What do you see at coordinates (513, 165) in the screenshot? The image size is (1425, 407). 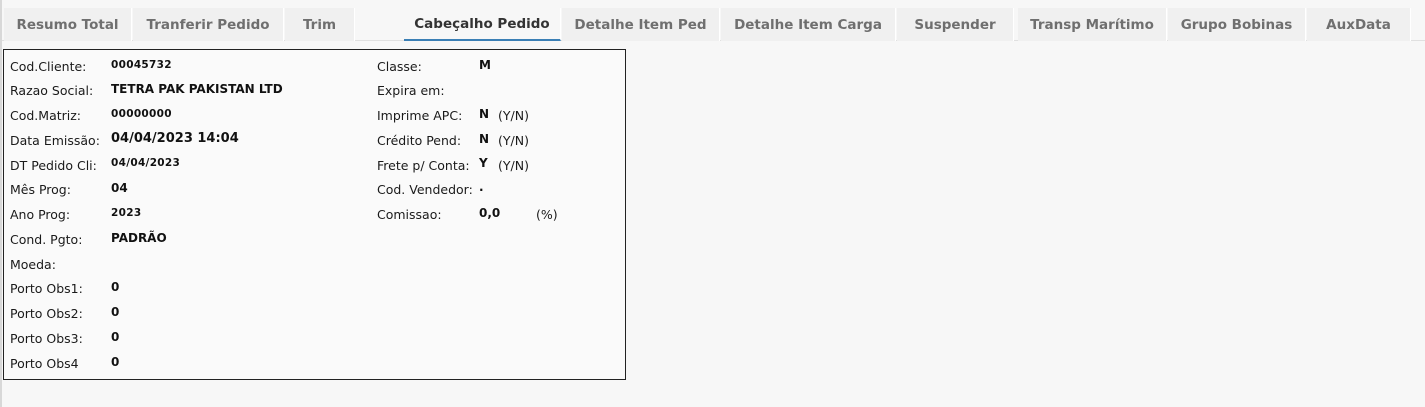 I see `frete-conta-hint: (Y/N)` at bounding box center [513, 165].